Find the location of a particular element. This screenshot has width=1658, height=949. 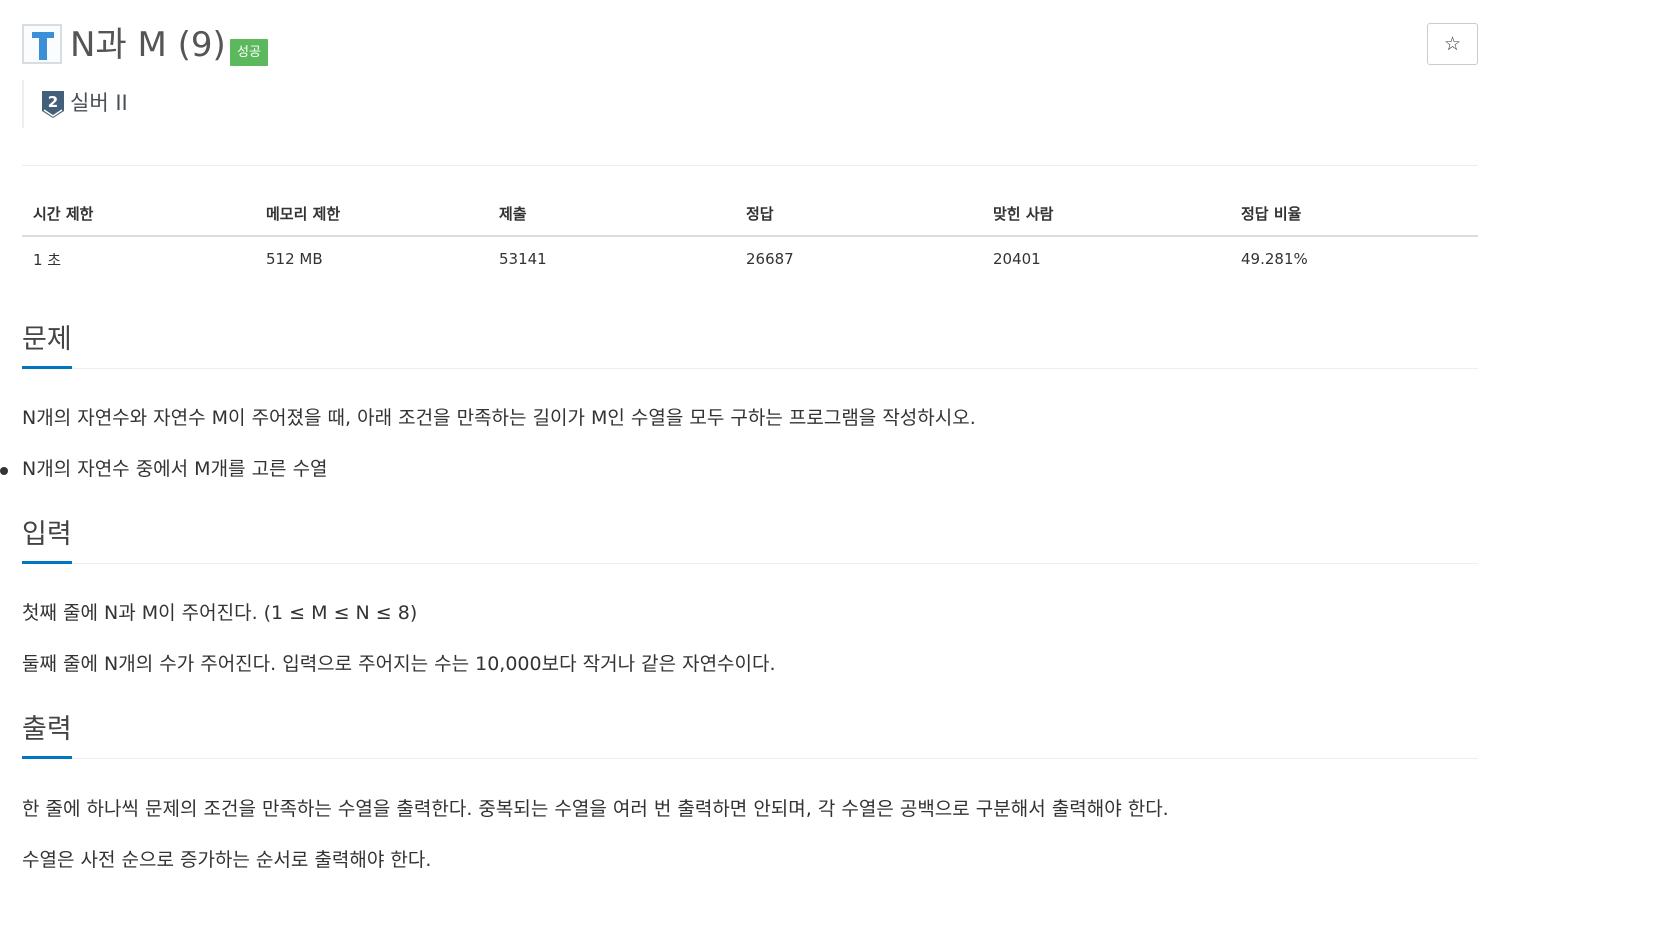

status-badge: 성공 is located at coordinates (249, 52).